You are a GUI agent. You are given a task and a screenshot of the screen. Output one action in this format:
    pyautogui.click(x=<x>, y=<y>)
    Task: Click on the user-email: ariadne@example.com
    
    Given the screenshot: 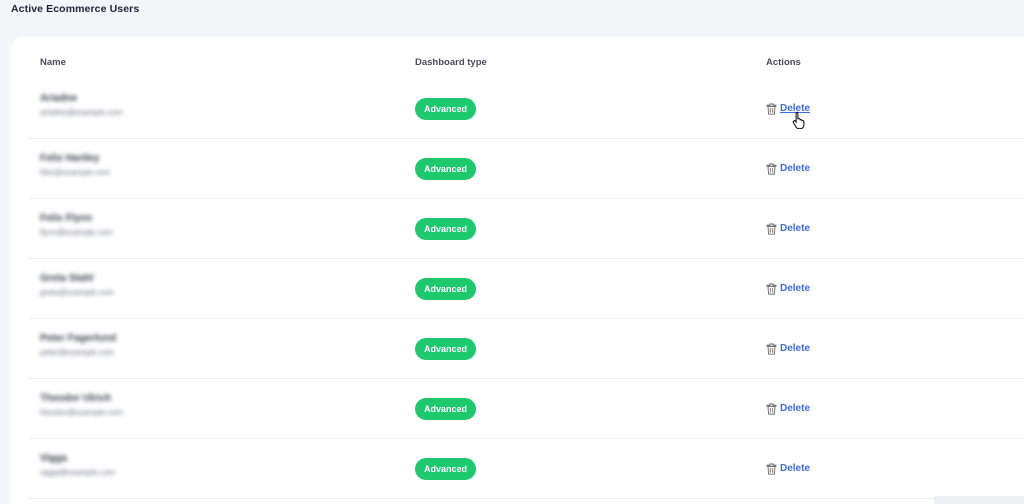 What is the action you would take?
    pyautogui.click(x=81, y=112)
    